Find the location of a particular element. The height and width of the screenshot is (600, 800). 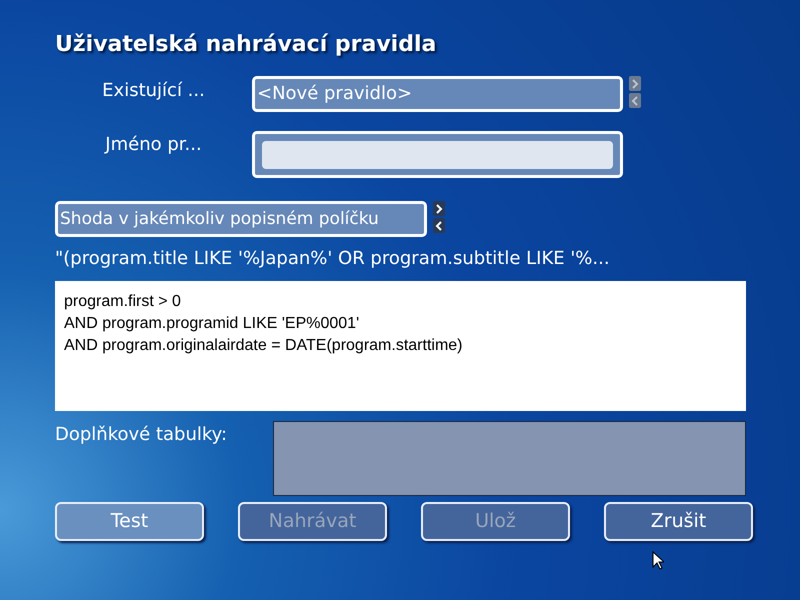

additional-tables-field is located at coordinates (509, 458).